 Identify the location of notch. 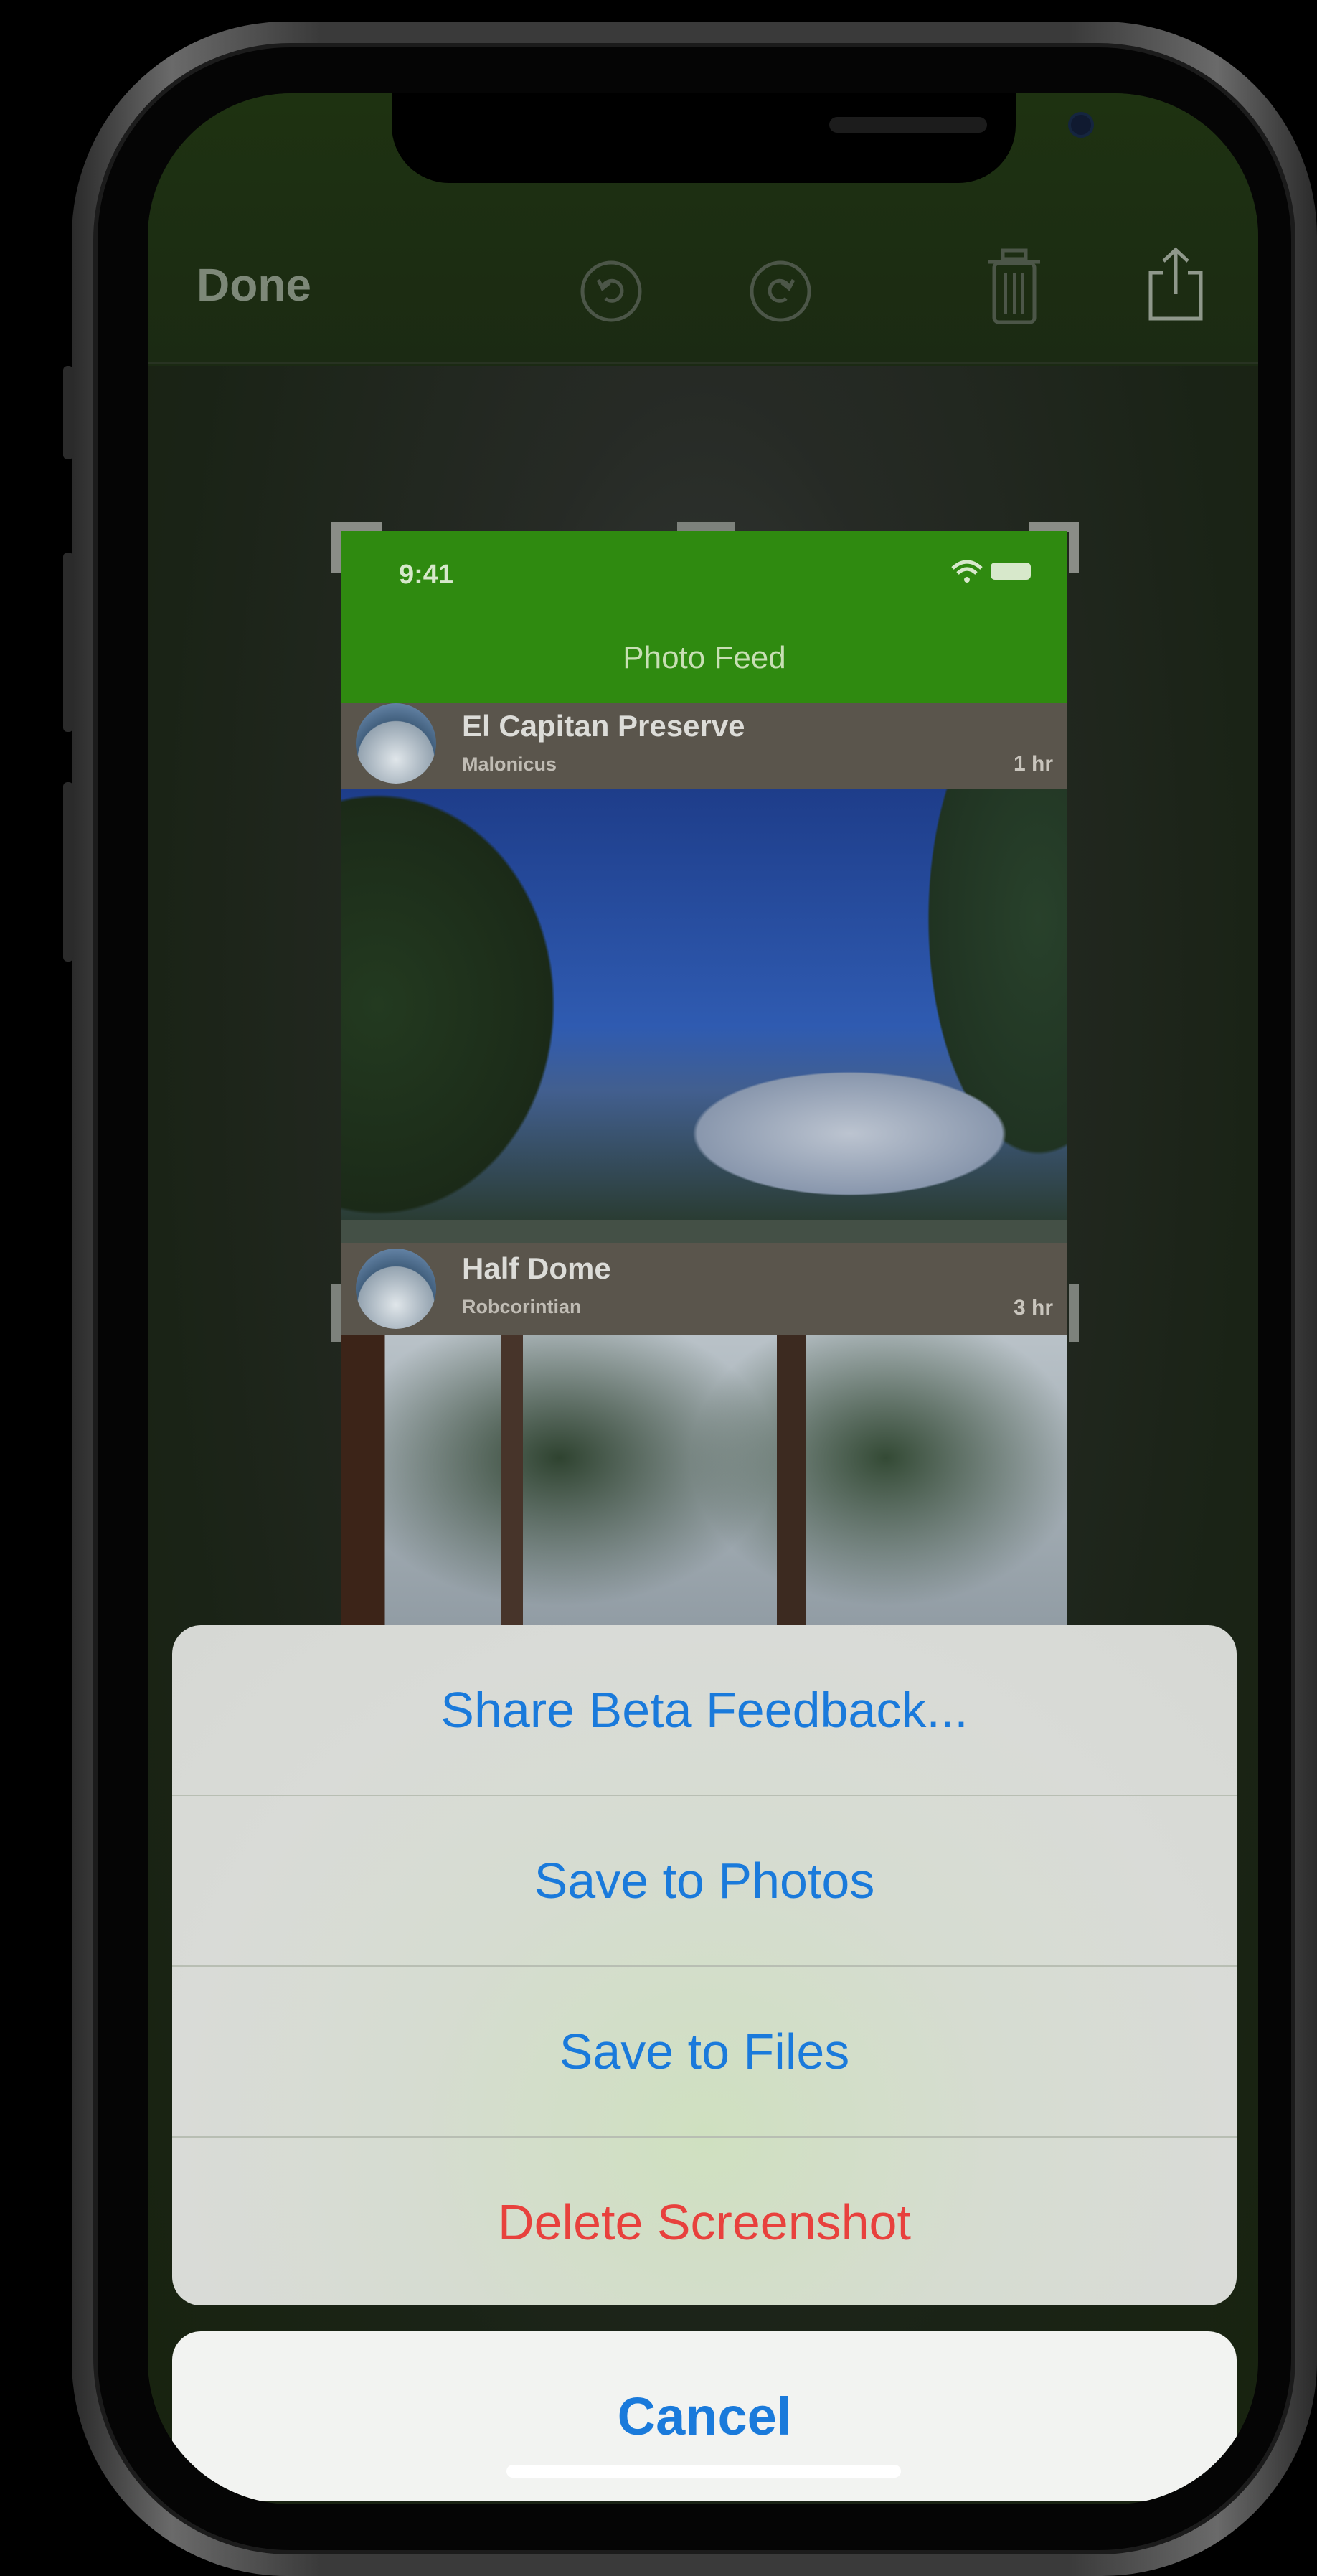
(743, 138).